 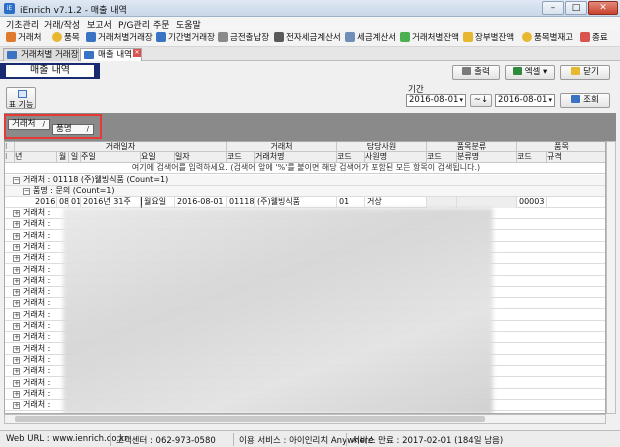 I want to click on printer-icon, so click(x=467, y=71).